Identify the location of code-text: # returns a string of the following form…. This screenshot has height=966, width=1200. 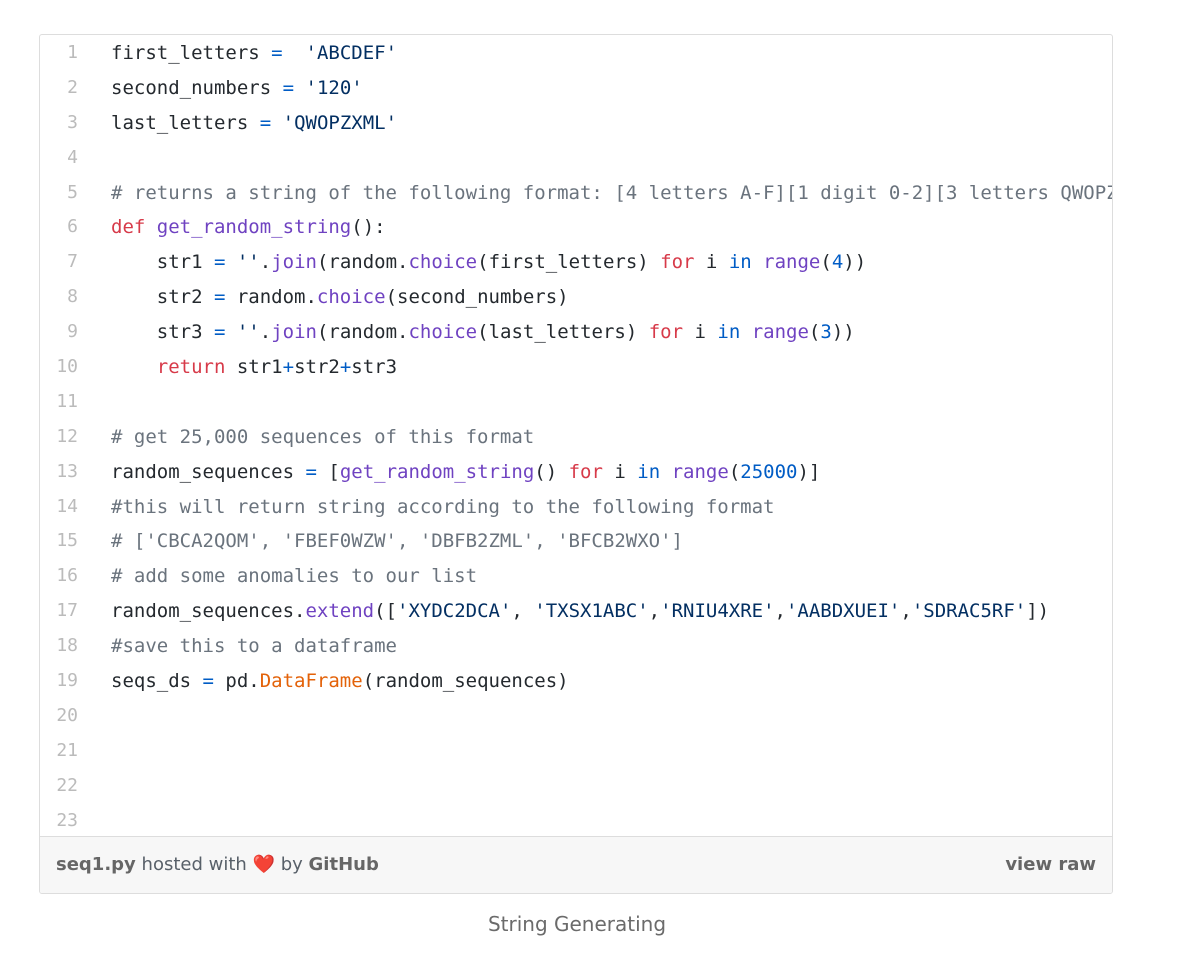
(611, 193).